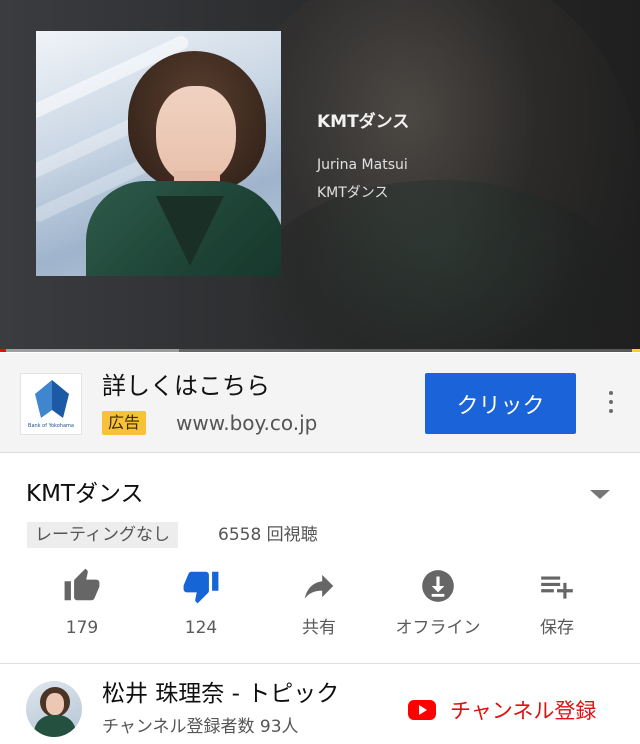  What do you see at coordinates (320, 350) in the screenshot?
I see `progress-bar` at bounding box center [320, 350].